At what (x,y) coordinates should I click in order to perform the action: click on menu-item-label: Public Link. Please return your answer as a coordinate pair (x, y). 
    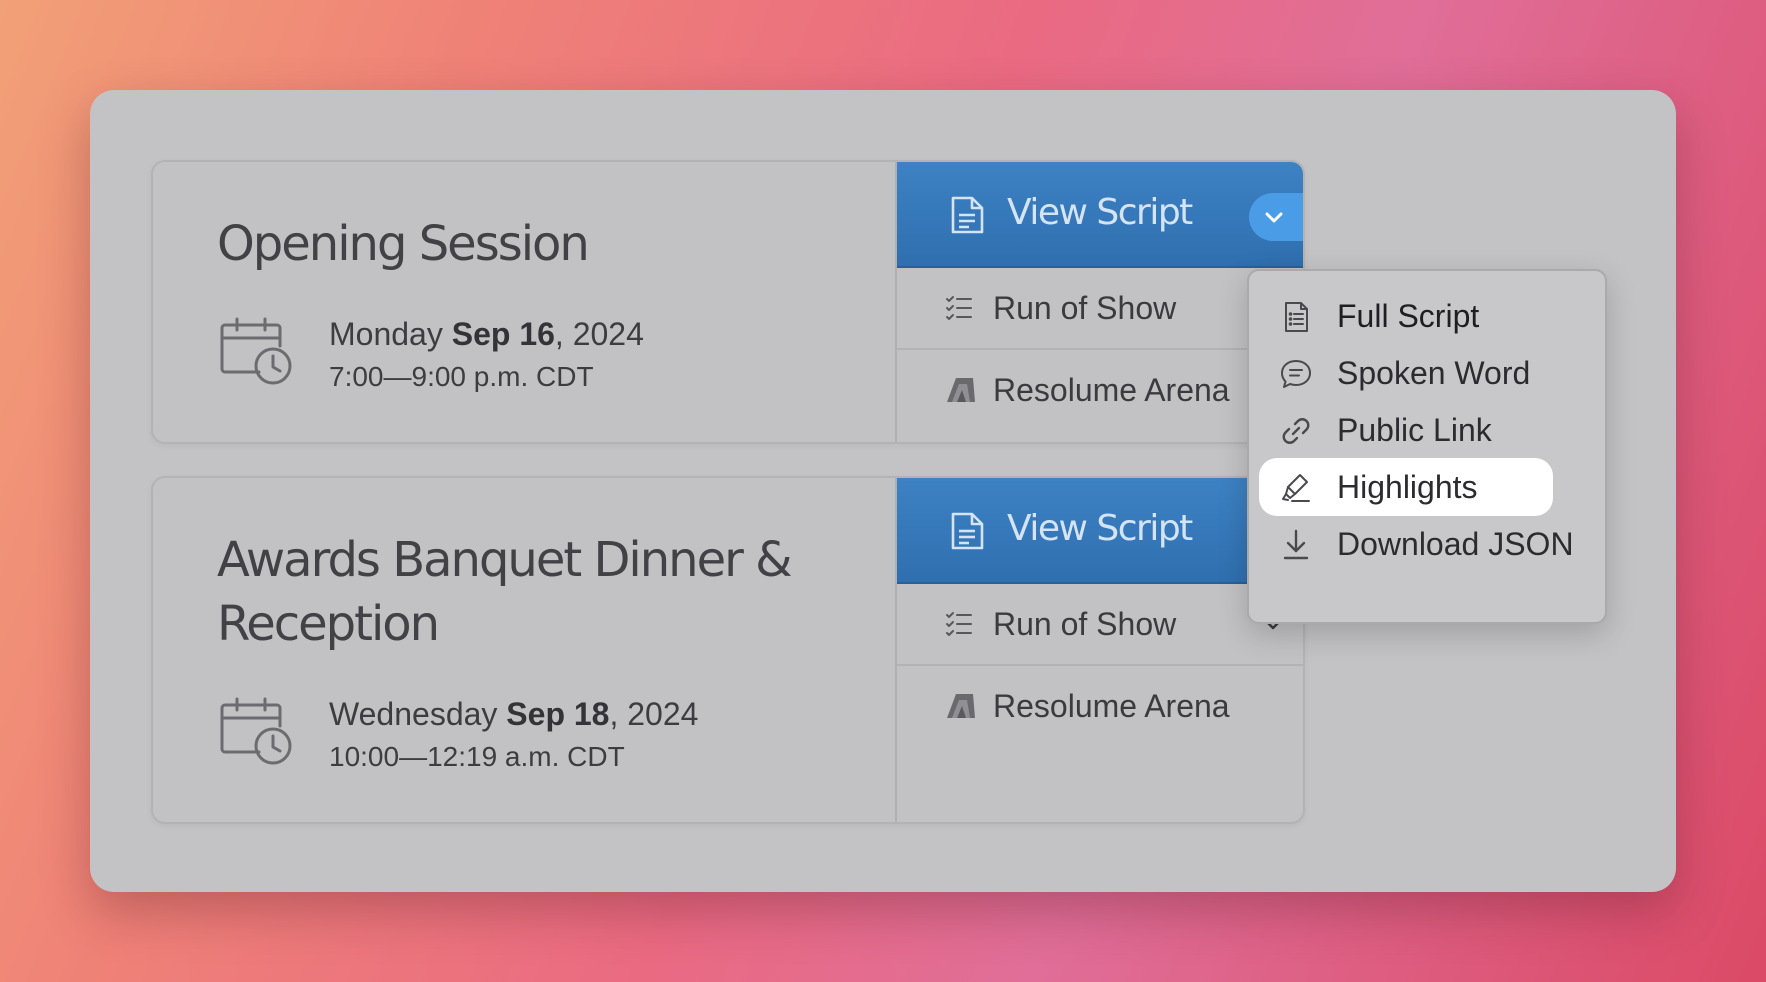
    Looking at the image, I should click on (1414, 430).